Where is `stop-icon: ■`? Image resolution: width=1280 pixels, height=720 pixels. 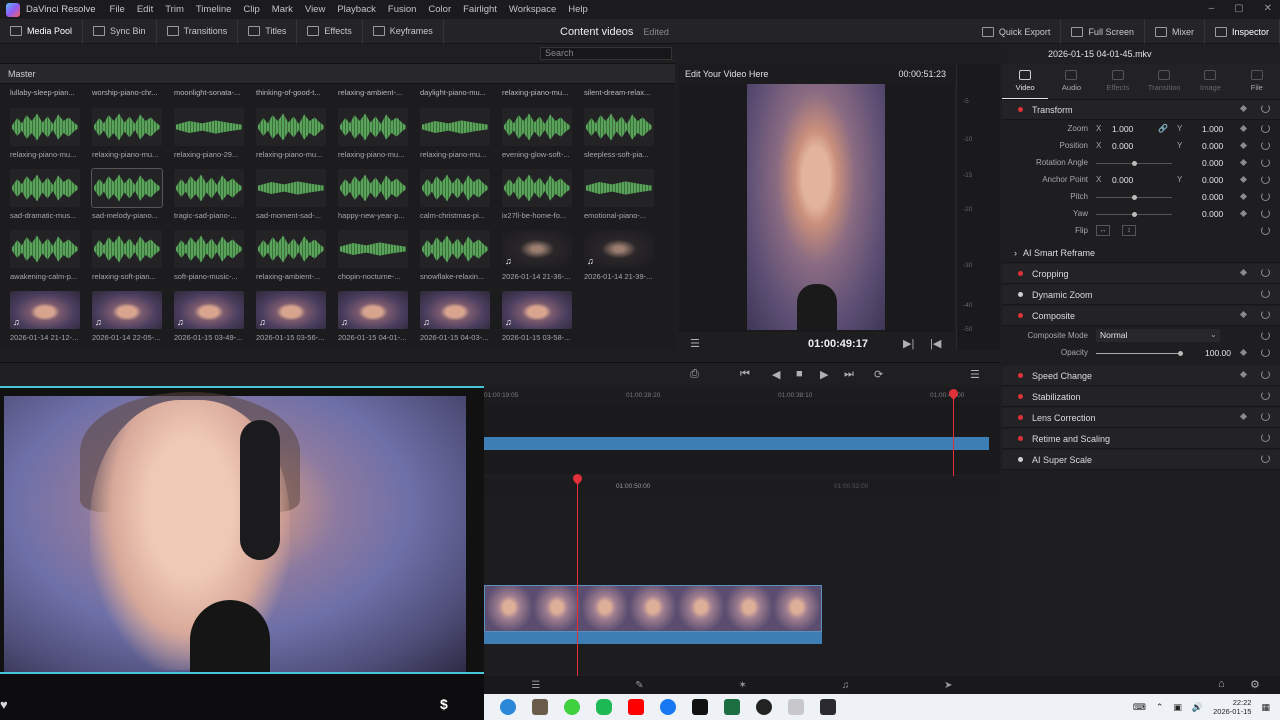 stop-icon: ■ is located at coordinates (799, 374).